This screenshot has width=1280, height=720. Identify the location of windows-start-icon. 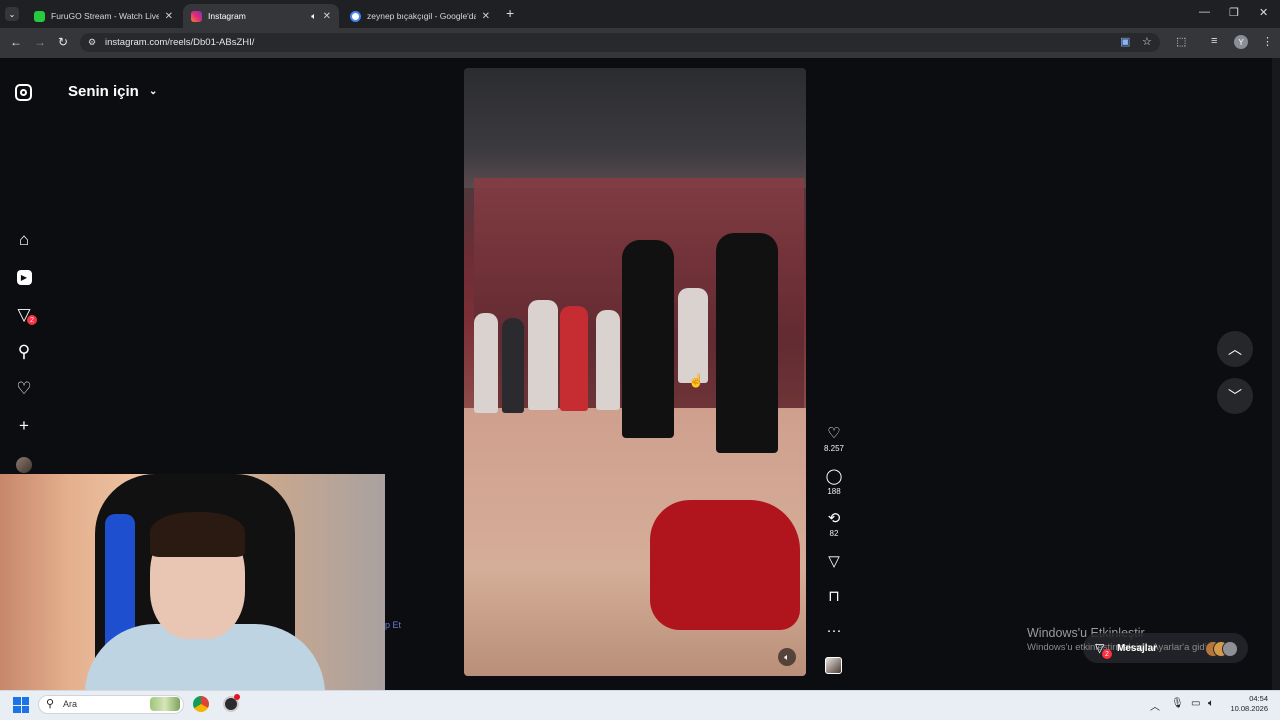
(21, 705).